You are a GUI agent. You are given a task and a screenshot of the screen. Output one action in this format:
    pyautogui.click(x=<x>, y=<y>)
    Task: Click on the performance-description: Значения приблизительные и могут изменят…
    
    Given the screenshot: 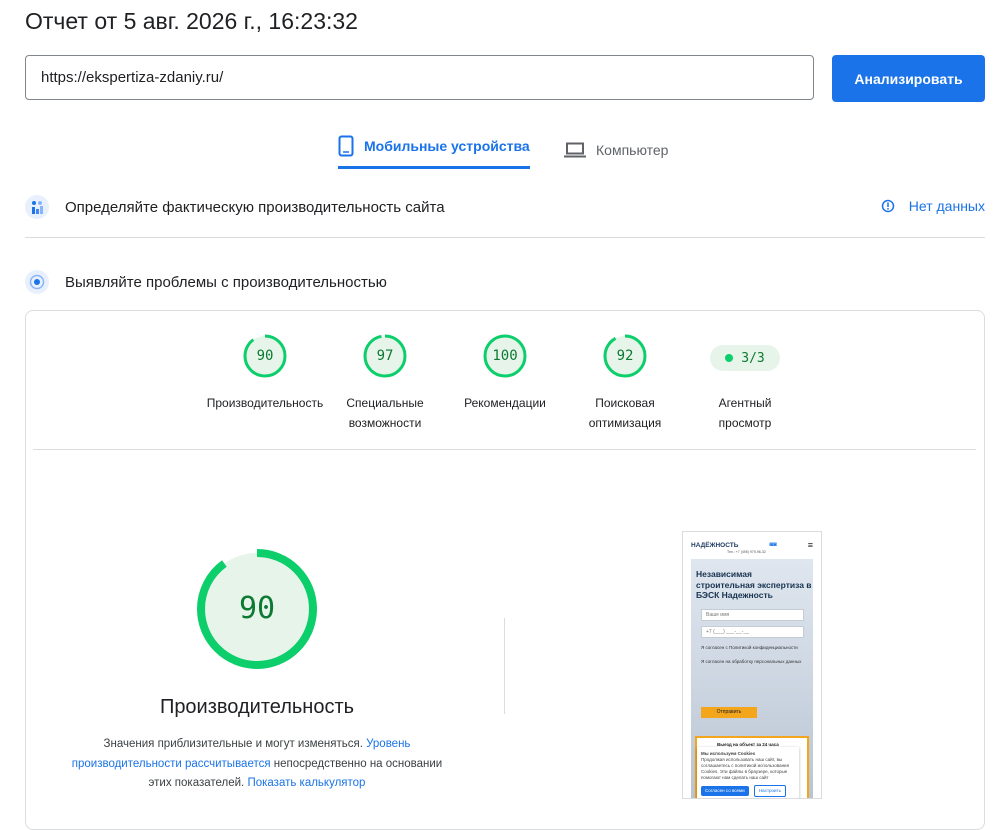 What is the action you would take?
    pyautogui.click(x=257, y=763)
    